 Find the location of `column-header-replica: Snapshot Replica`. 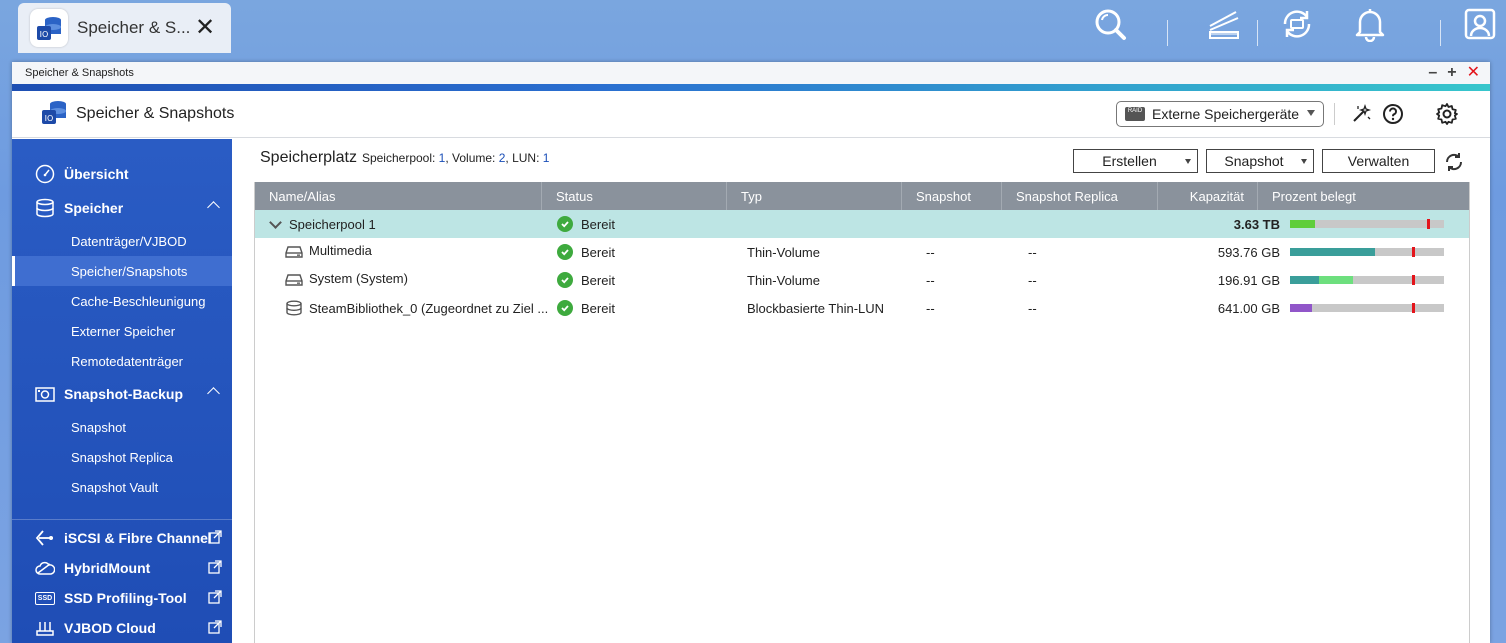

column-header-replica: Snapshot Replica is located at coordinates (1080, 196).